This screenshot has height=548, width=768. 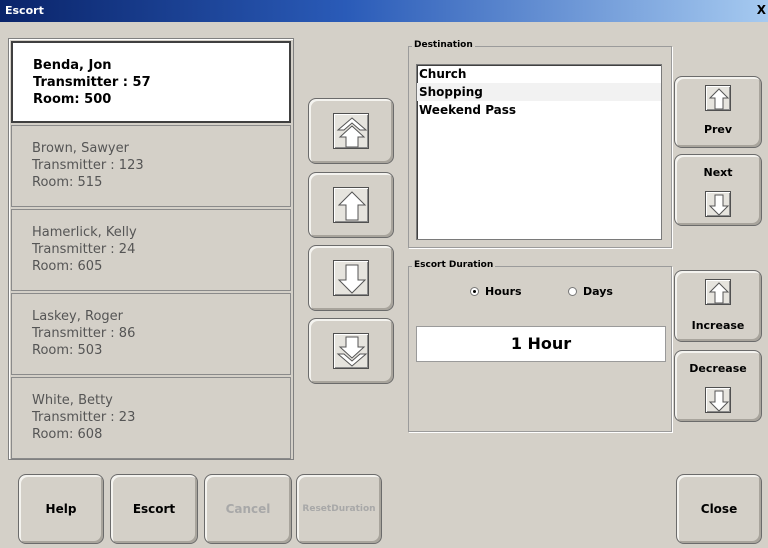 I want to click on close-window-icon: X, so click(x=761, y=10).